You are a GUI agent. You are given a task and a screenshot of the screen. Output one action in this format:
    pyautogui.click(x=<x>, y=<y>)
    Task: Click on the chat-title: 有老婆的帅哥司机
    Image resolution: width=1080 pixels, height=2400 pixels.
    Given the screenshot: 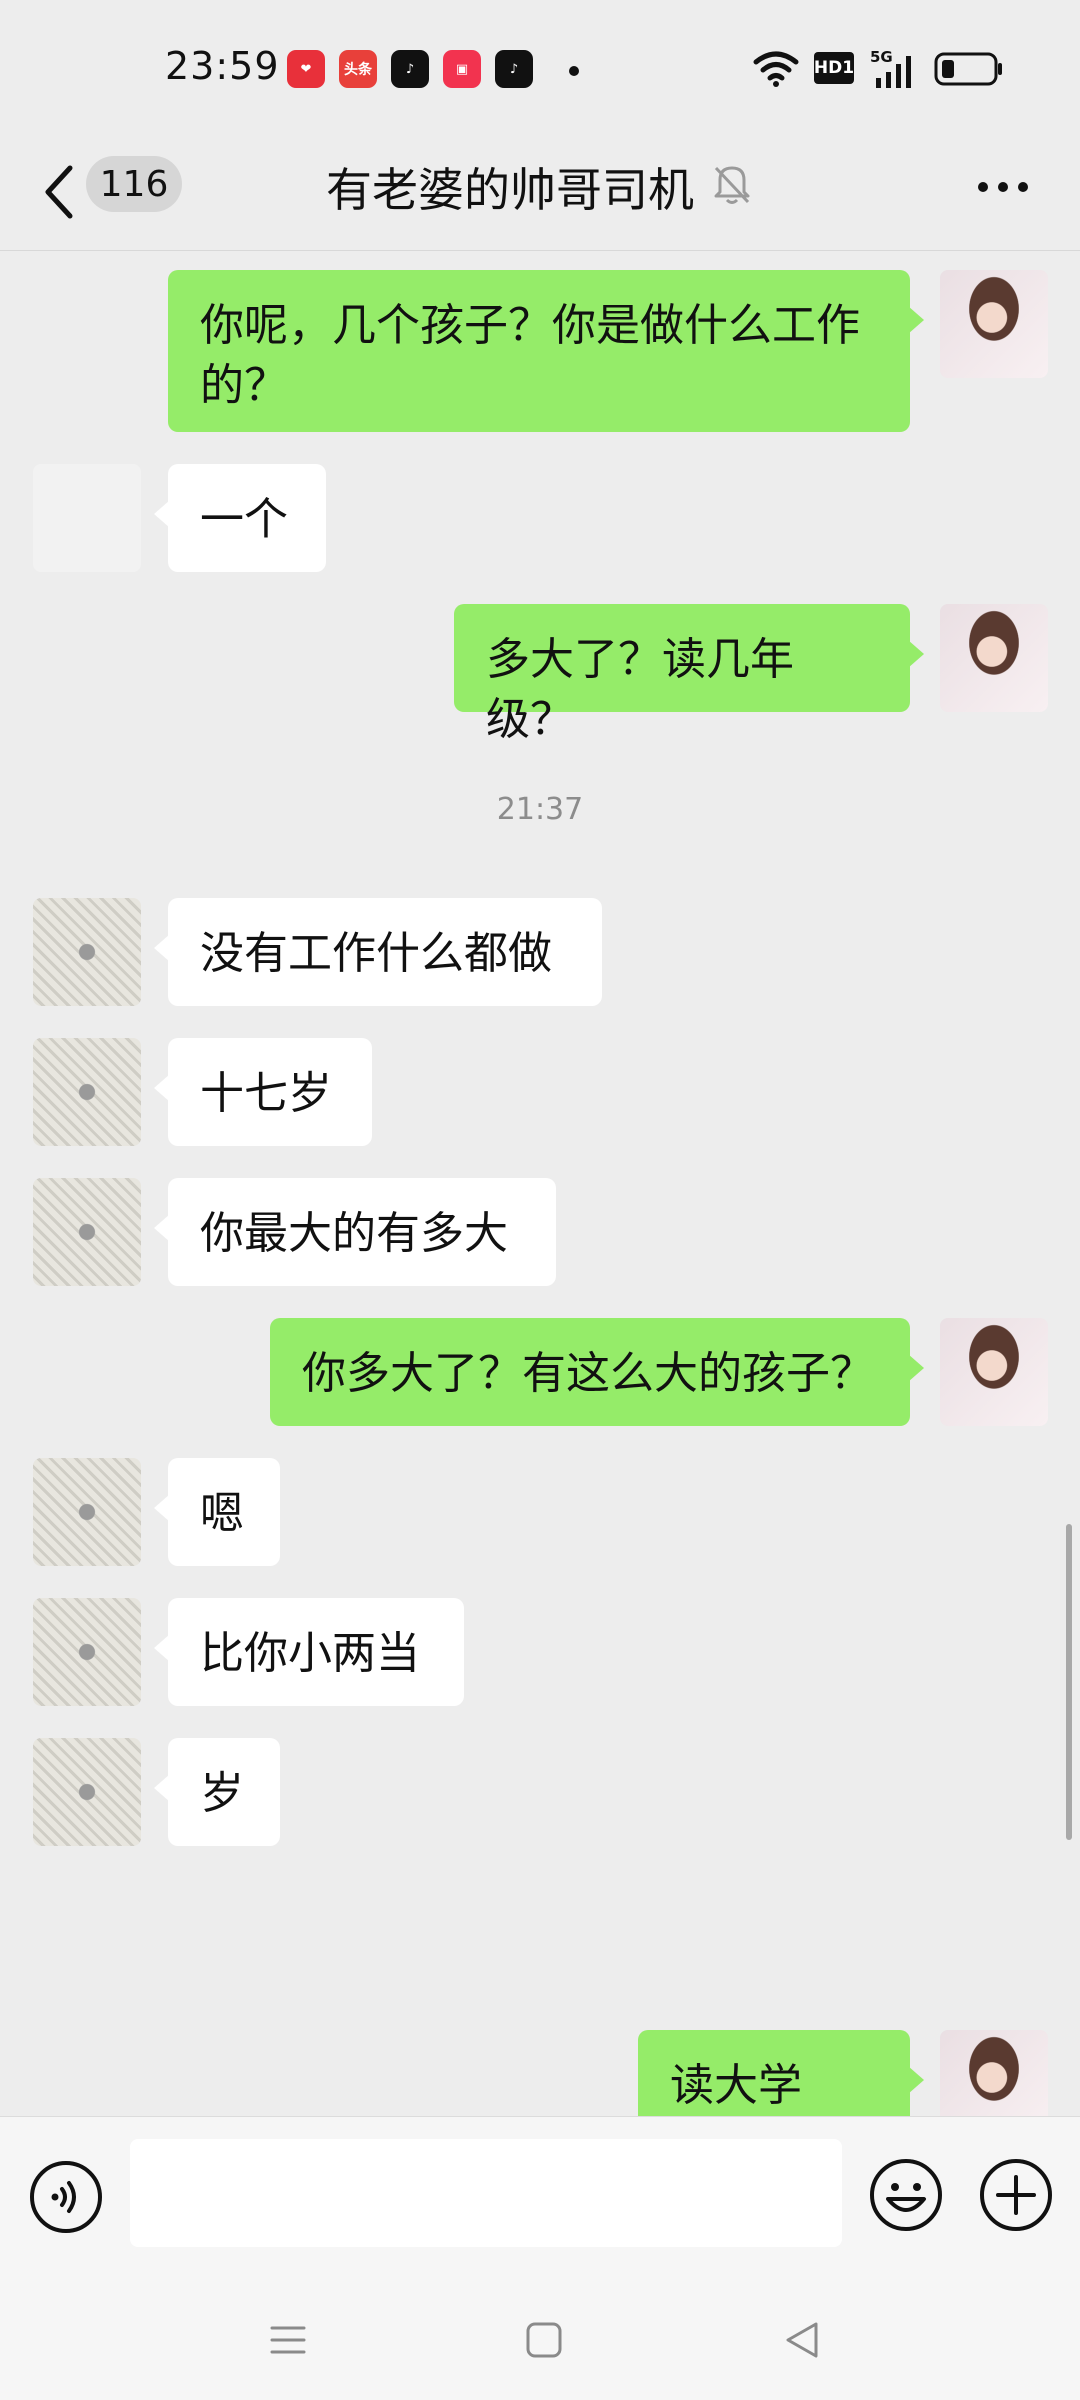 What is the action you would take?
    pyautogui.click(x=510, y=190)
    